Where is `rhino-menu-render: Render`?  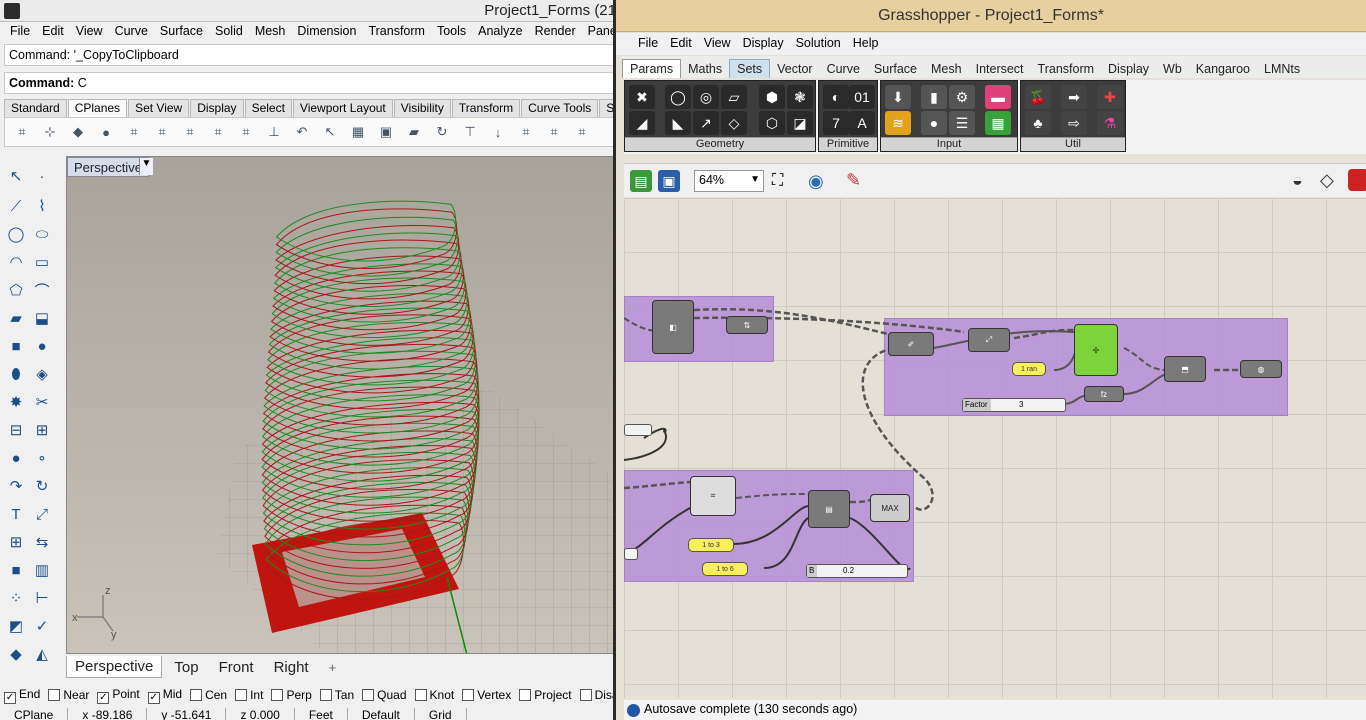 rhino-menu-render: Render is located at coordinates (555, 32).